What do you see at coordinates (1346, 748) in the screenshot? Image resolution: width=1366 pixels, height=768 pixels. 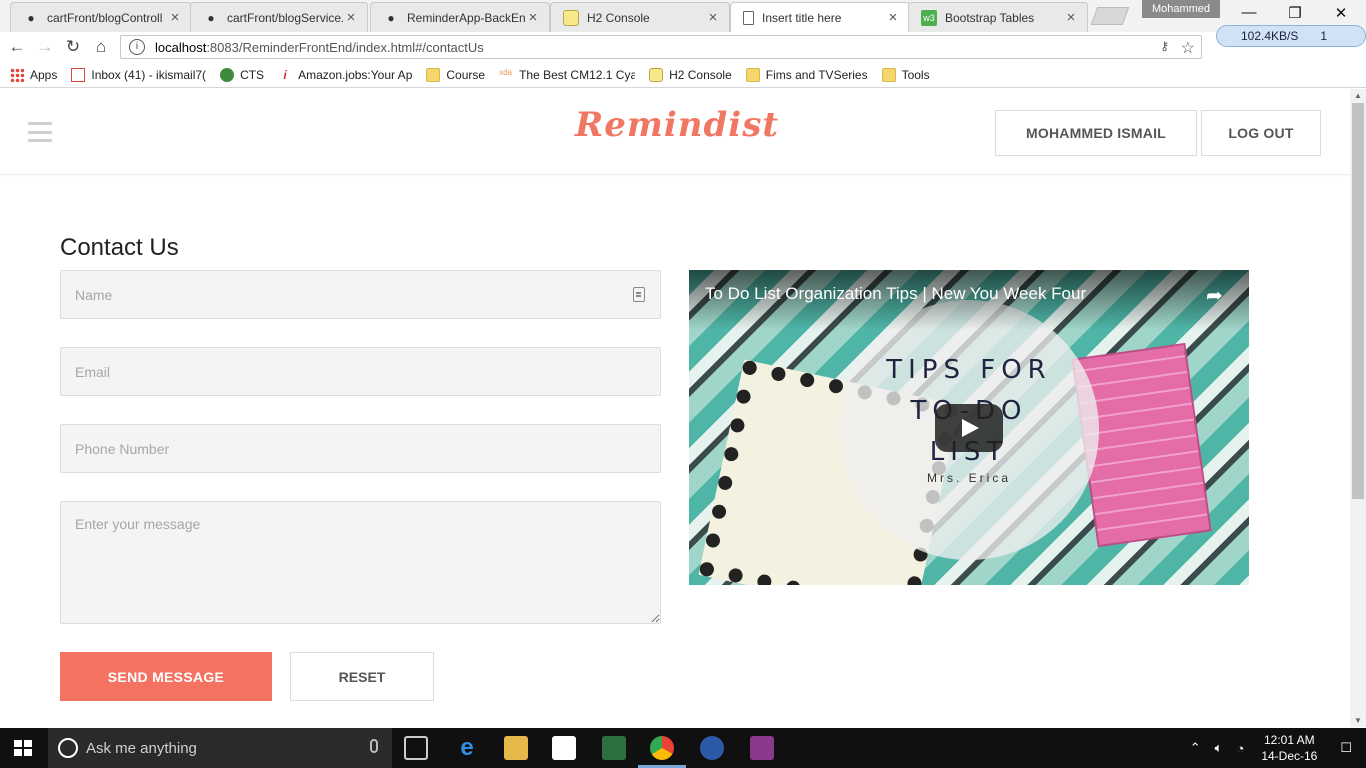 I see `notification-icon: ☐` at bounding box center [1346, 748].